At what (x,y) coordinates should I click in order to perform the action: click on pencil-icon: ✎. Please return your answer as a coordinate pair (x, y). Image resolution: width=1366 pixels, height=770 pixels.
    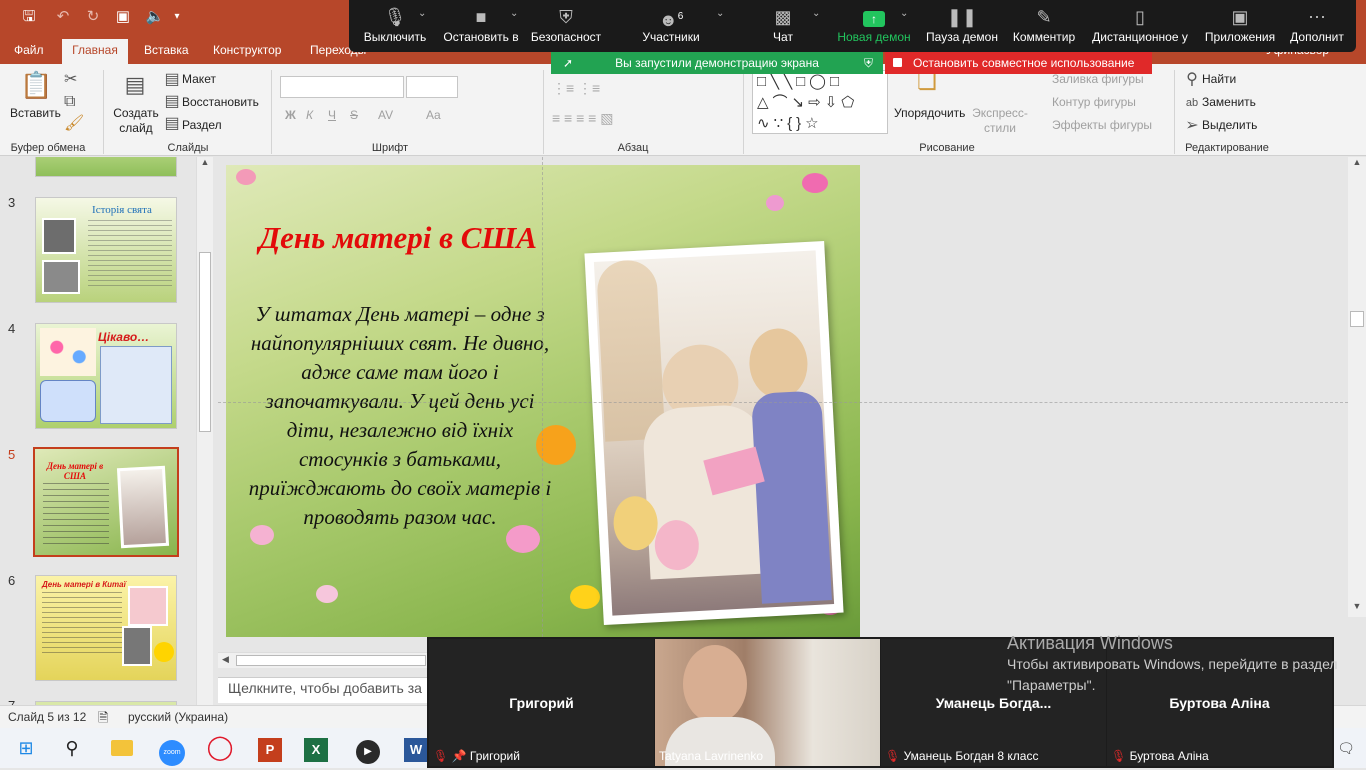
    Looking at the image, I should click on (1044, 17).